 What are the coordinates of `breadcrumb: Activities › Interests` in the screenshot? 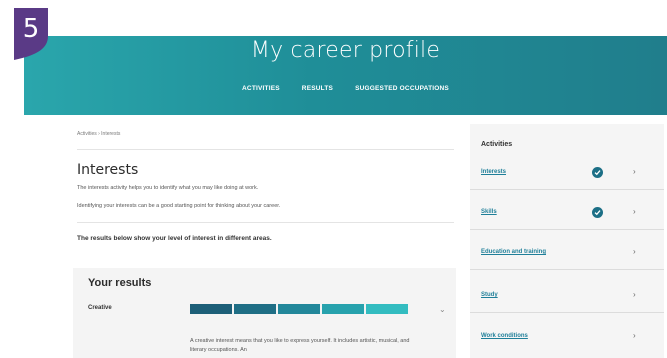 It's located at (98, 134).